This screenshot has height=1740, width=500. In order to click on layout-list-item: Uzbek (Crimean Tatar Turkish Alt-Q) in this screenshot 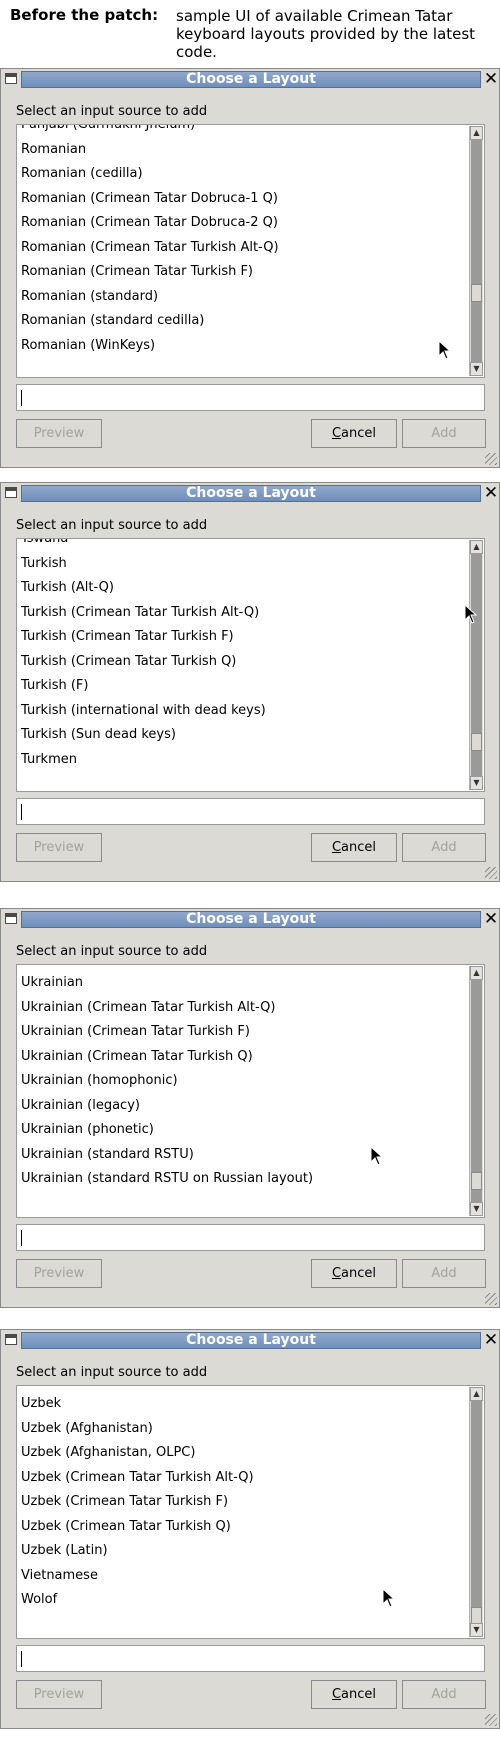, I will do `click(137, 1478)`.